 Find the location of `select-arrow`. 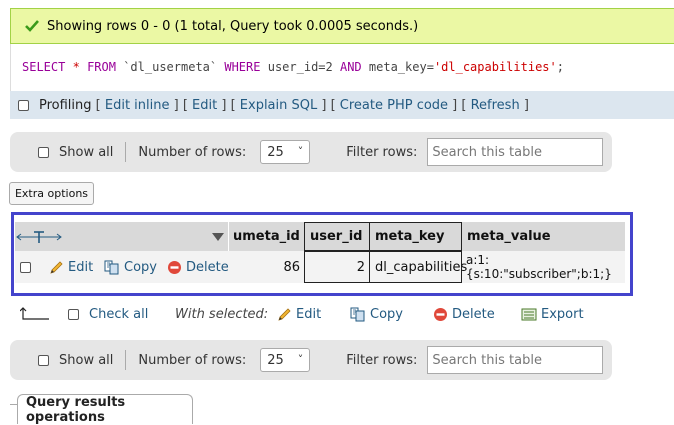

select-arrow is located at coordinates (35, 314).